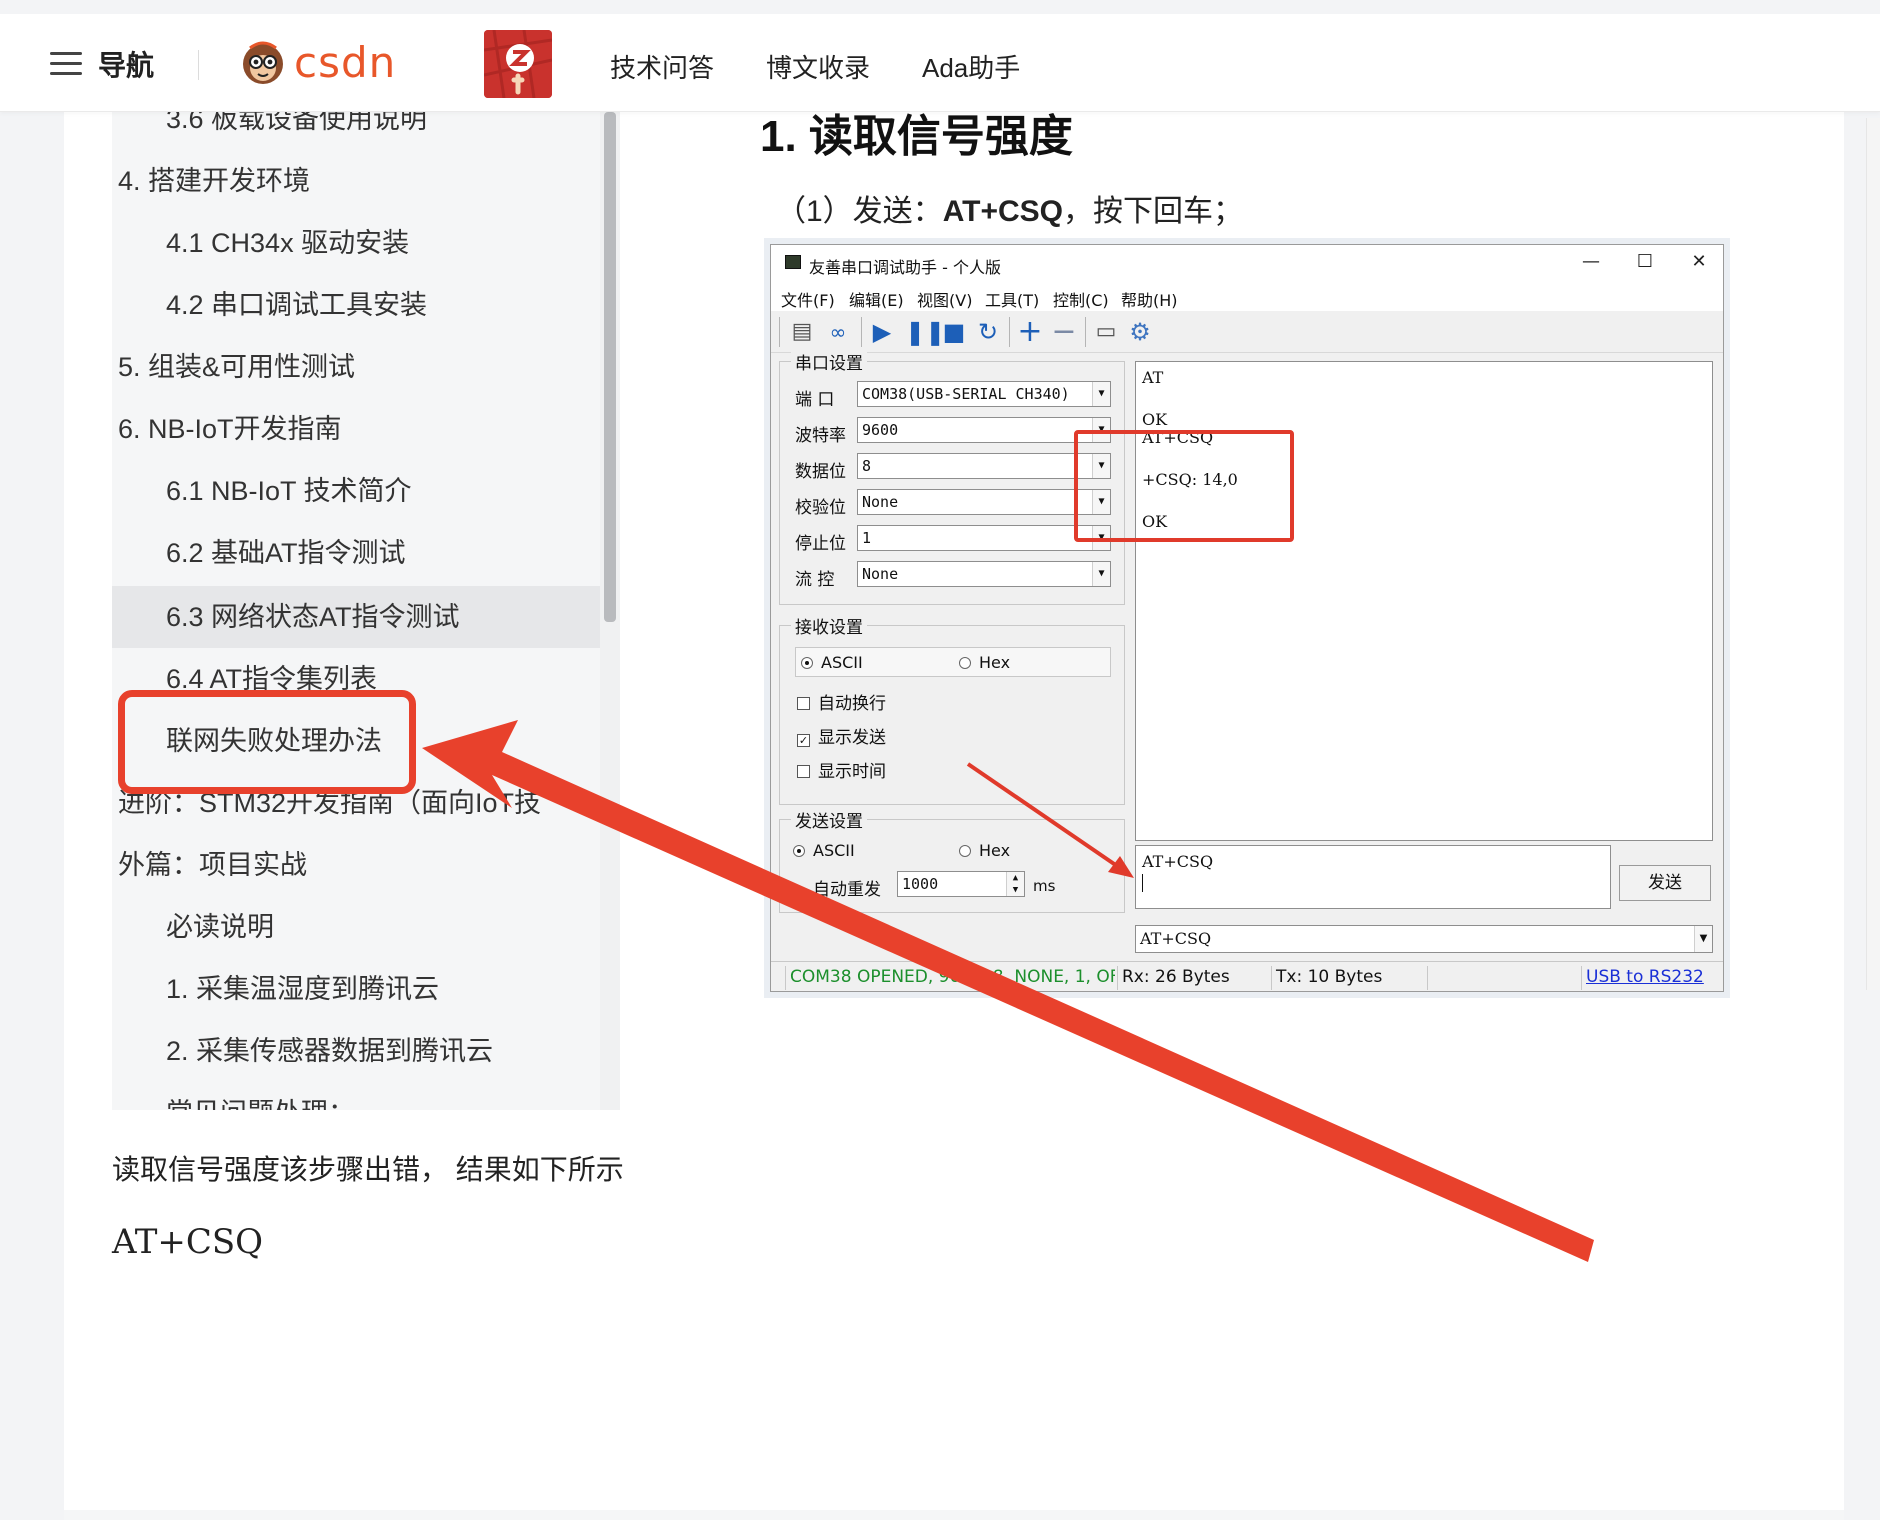 The width and height of the screenshot is (1880, 1520). I want to click on port-select: COM38(USB-SERIAL CH340) ▼, so click(984, 394).